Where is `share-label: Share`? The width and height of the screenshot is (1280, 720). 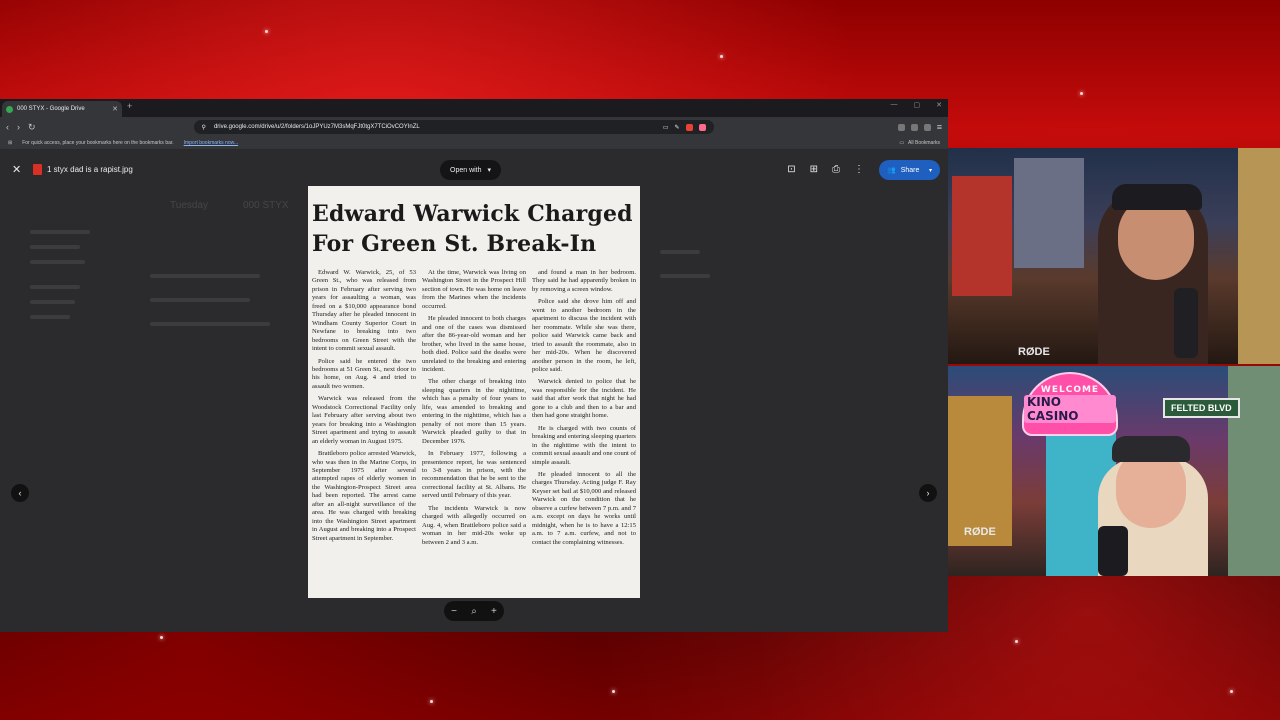 share-label: Share is located at coordinates (910, 170).